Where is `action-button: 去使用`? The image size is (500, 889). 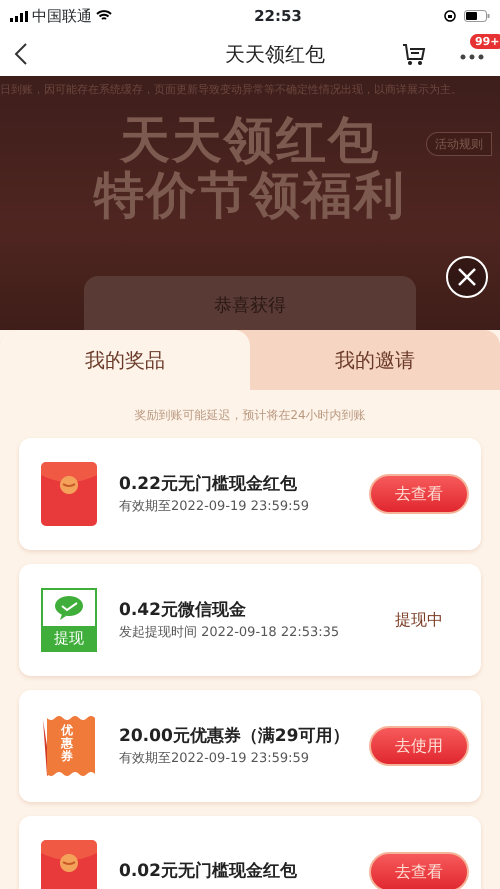 action-button: 去使用 is located at coordinates (419, 746).